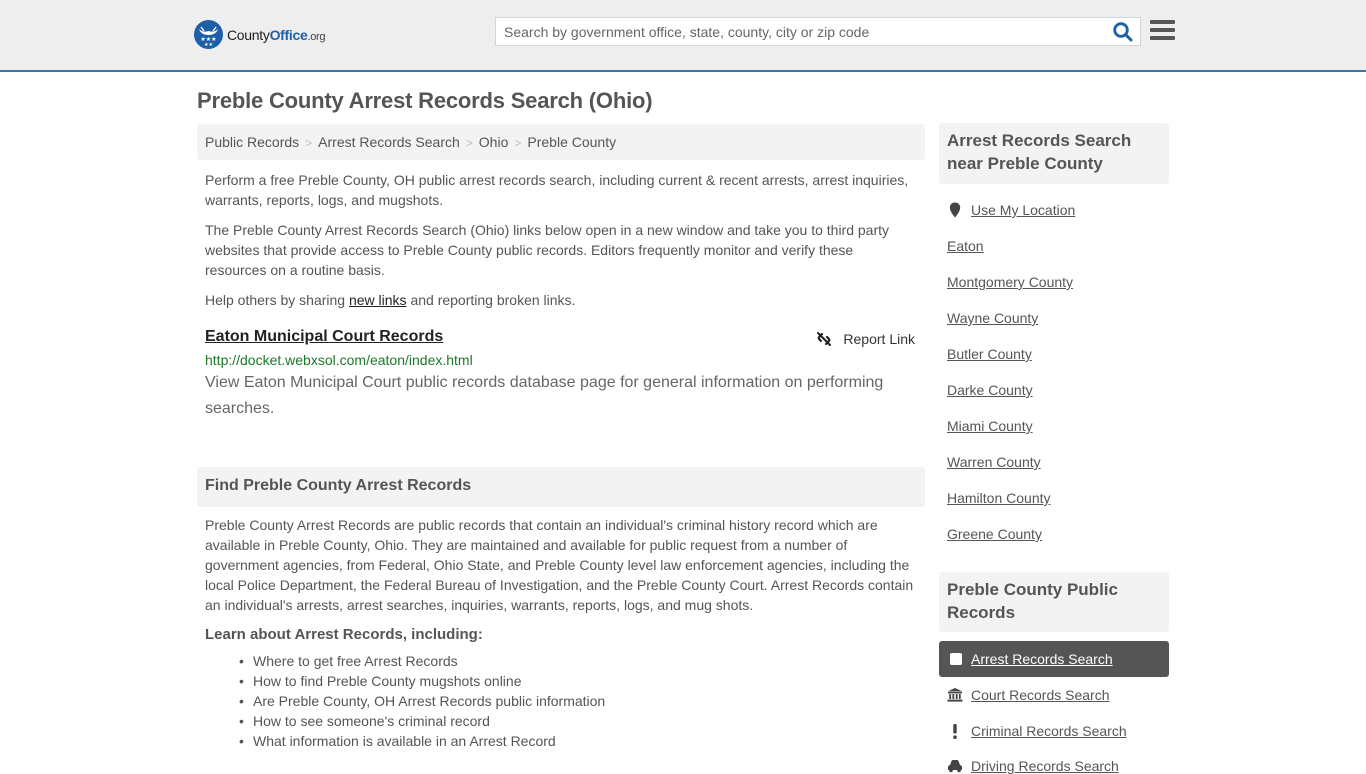 The height and width of the screenshot is (774, 1366). Describe the element at coordinates (578, 721) in the screenshot. I see `learn-item: How to see someone's criminal record` at that location.